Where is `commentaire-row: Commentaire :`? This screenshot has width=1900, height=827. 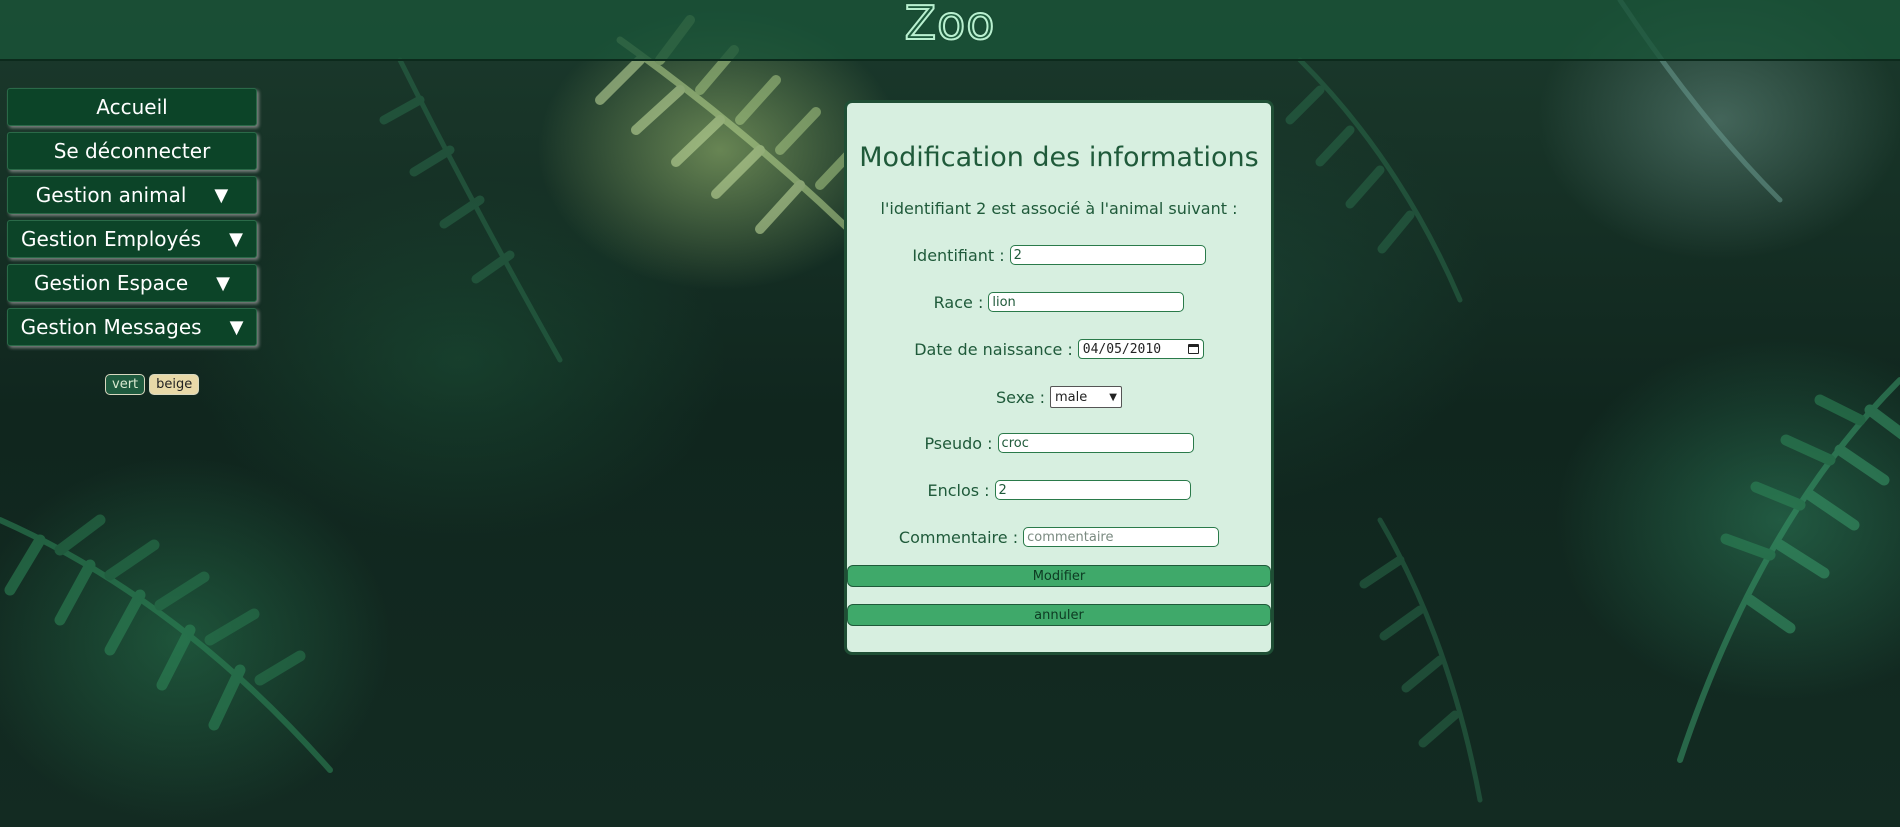 commentaire-row: Commentaire : is located at coordinates (1059, 537).